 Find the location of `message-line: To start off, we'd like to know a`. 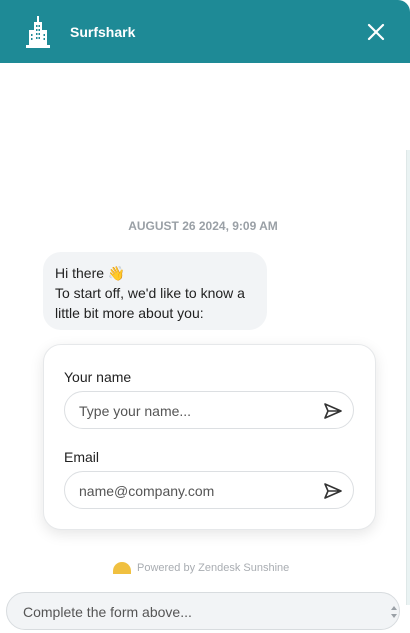

message-line: To start off, we'd like to know a is located at coordinates (150, 293).